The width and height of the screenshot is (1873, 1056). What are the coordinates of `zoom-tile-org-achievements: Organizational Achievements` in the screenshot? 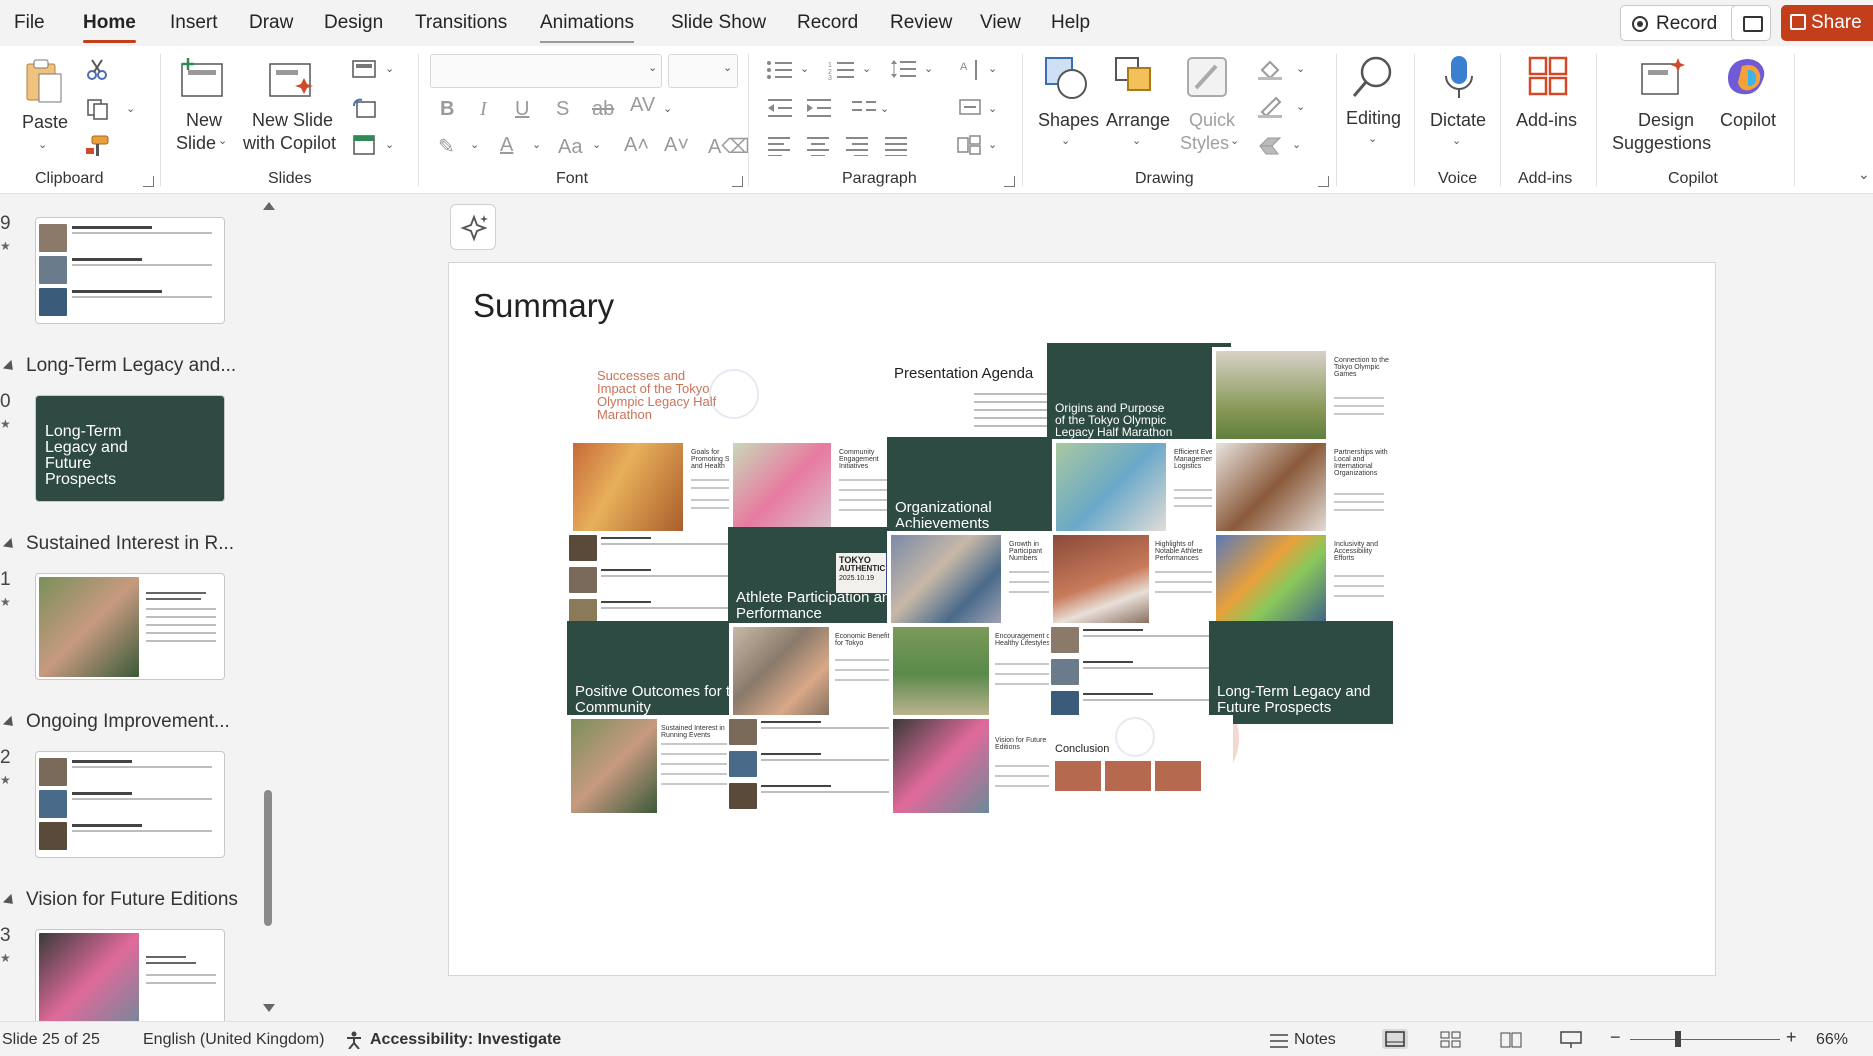 It's located at (979, 488).